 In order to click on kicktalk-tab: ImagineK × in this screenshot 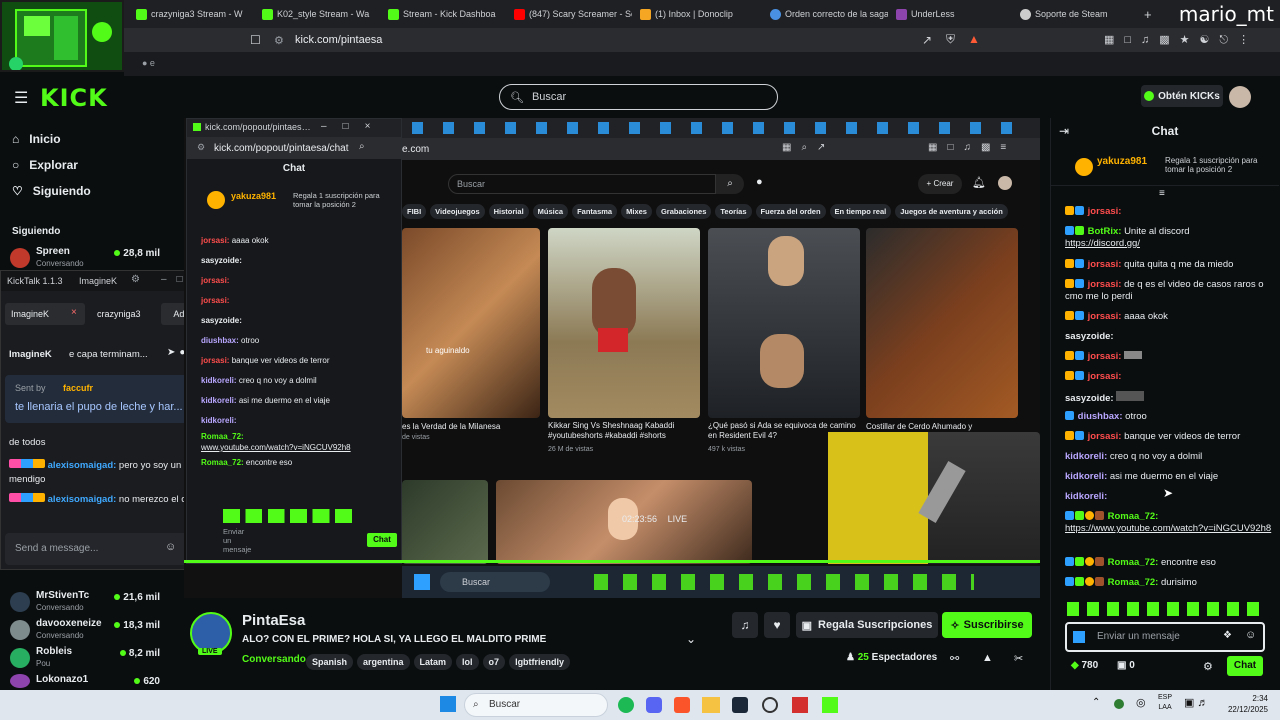, I will do `click(45, 314)`.